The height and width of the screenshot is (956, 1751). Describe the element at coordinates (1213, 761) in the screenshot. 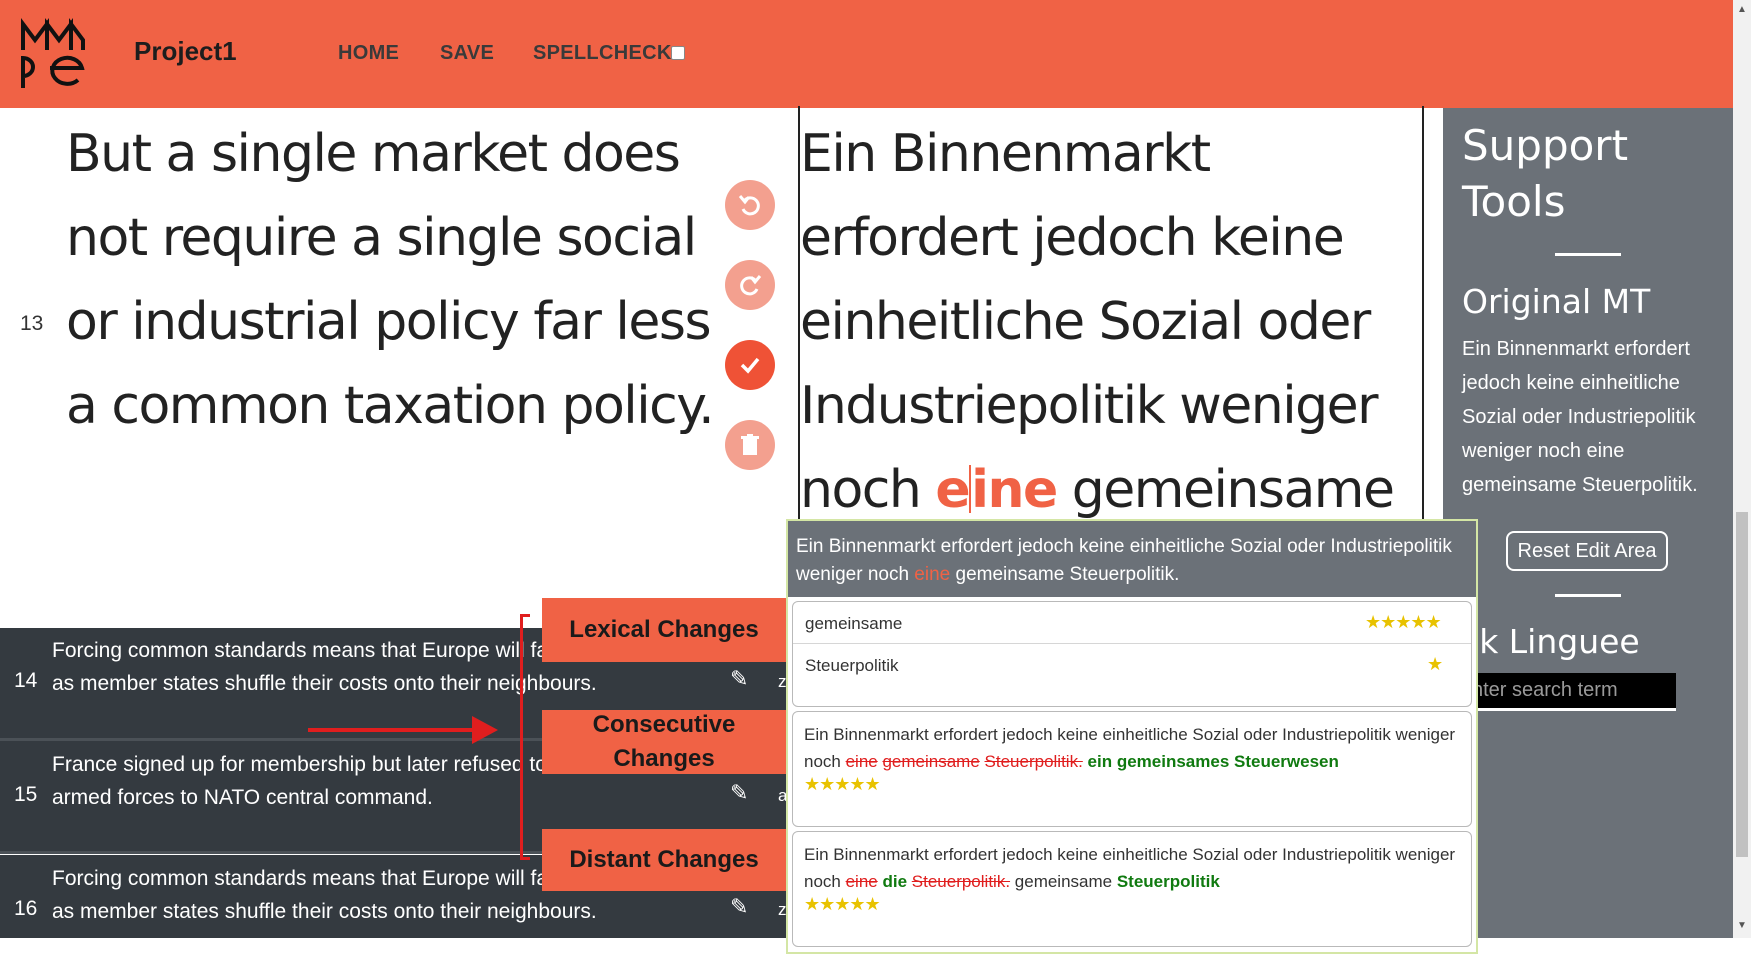

I see `inserted-words: ein gemeinsames Steuerwesen` at that location.